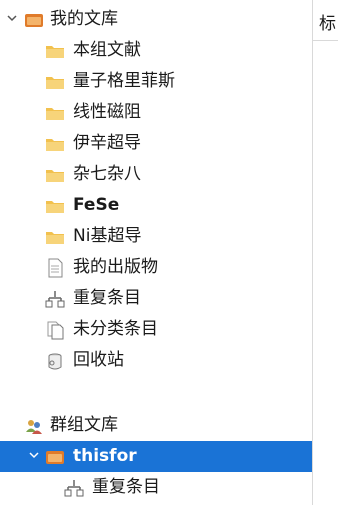 Image resolution: width=338 pixels, height=505 pixels. I want to click on tree-item-label: 本组文献, so click(107, 50).